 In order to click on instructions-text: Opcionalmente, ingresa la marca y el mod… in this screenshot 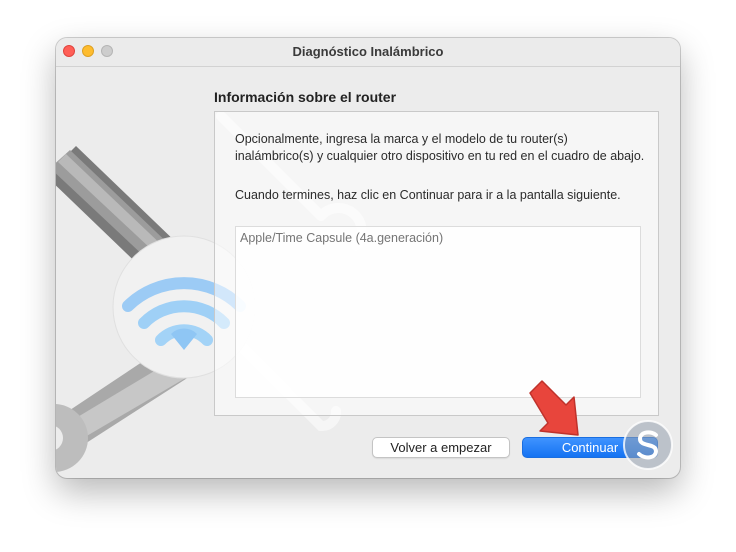, I will do `click(440, 147)`.